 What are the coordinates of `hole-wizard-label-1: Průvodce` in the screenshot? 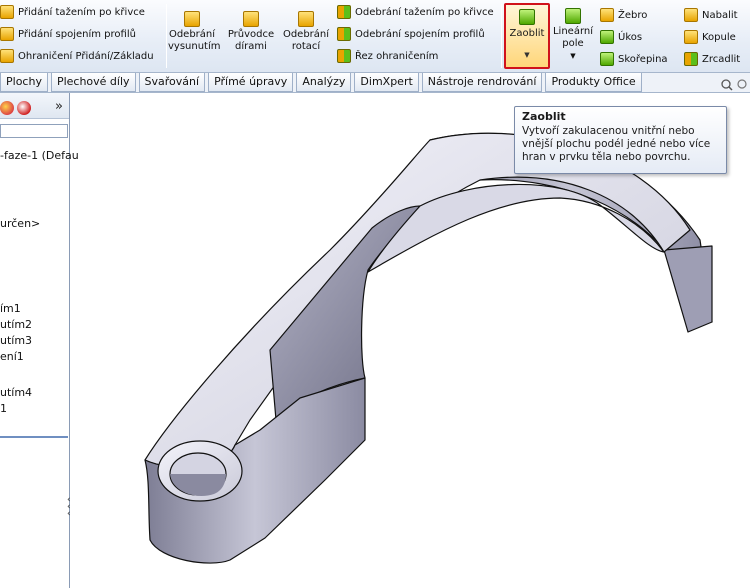 It's located at (251, 34).